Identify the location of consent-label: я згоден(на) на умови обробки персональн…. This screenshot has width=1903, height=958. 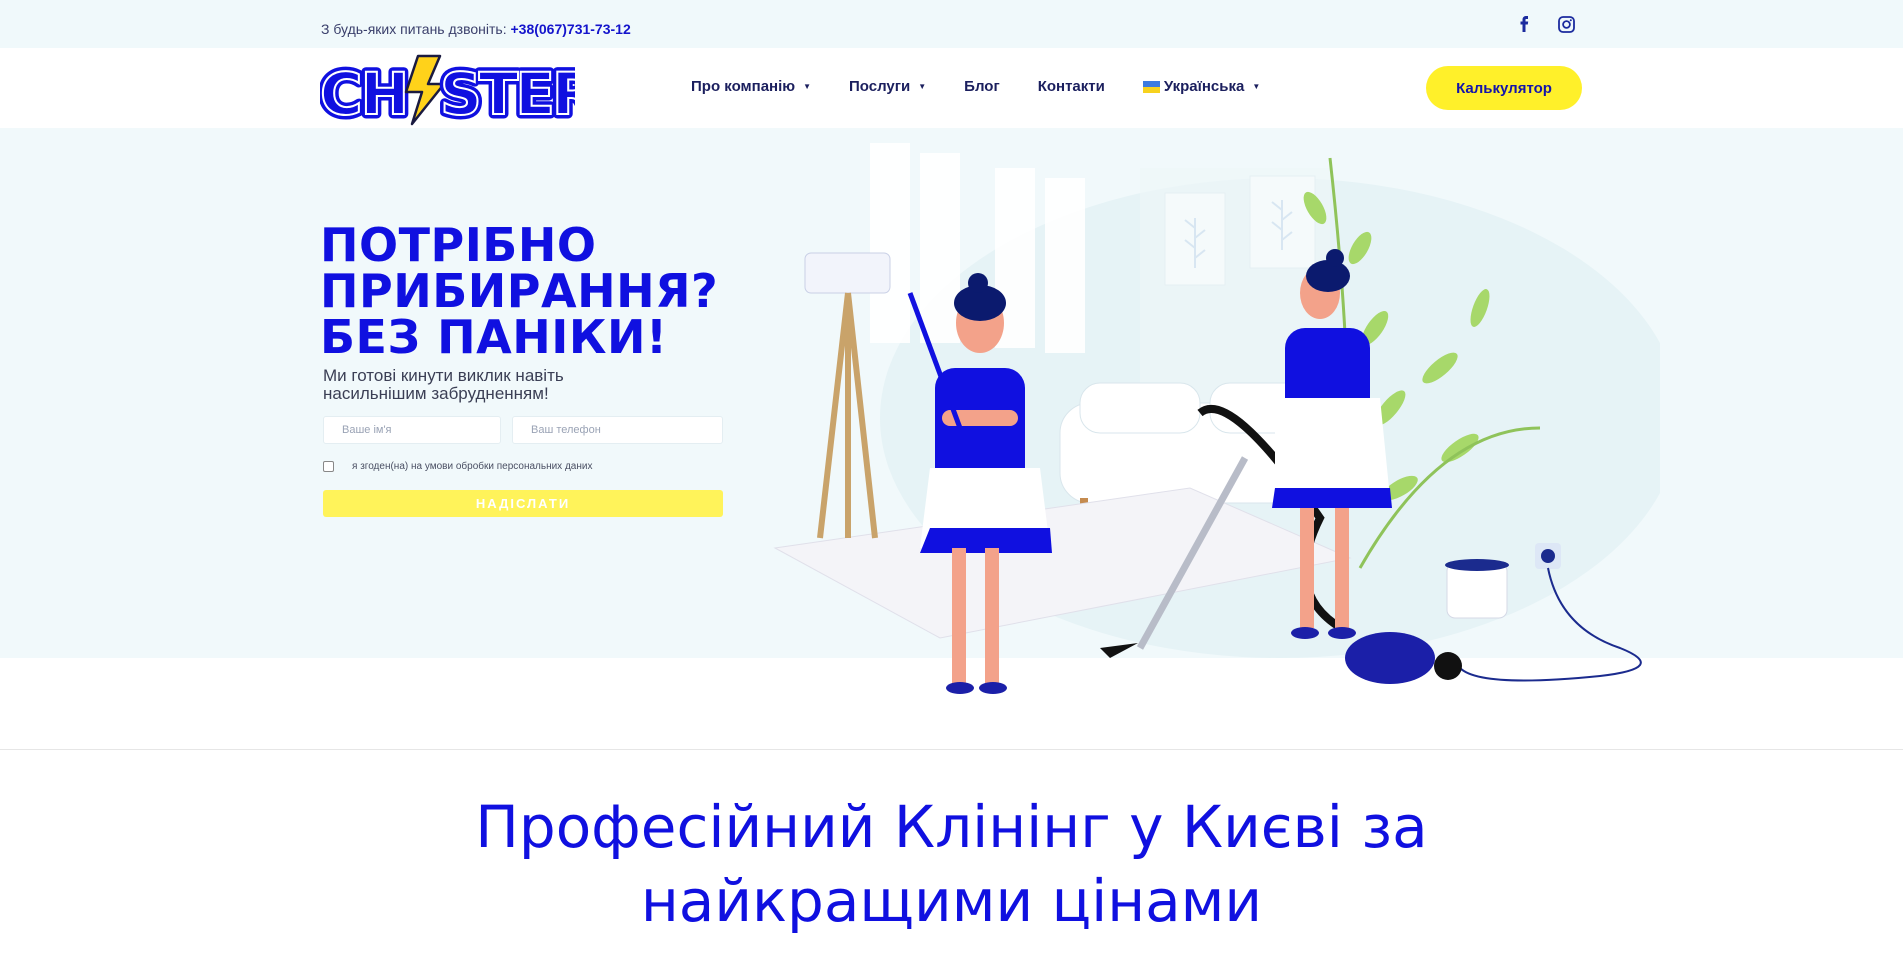
(472, 466).